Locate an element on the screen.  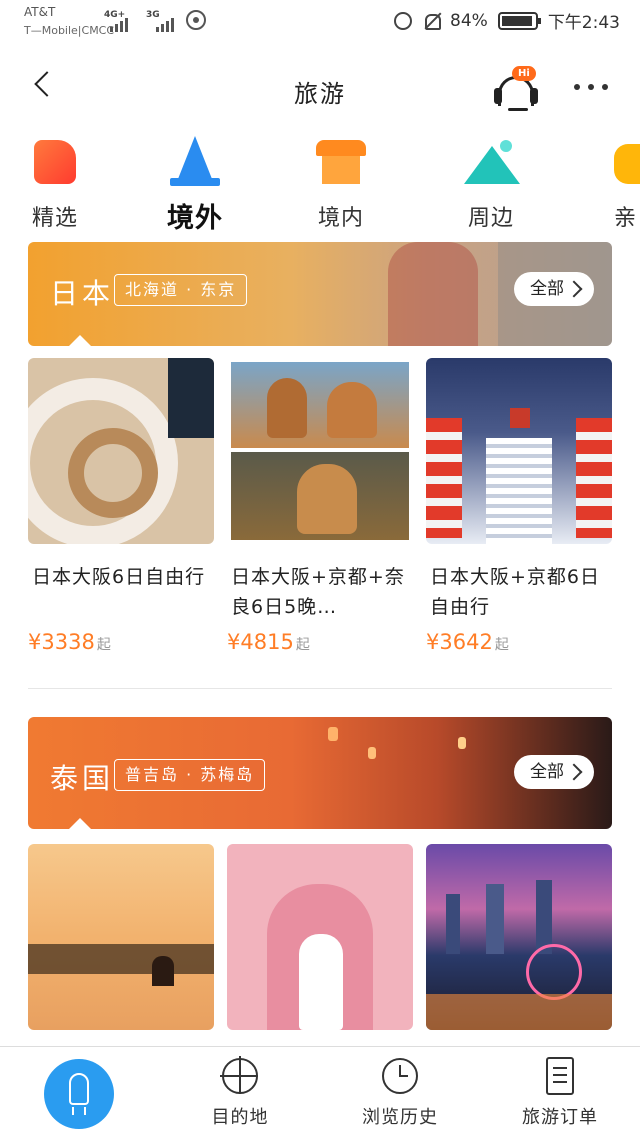
tab-label: 亲 is located at coordinates (626, 218).